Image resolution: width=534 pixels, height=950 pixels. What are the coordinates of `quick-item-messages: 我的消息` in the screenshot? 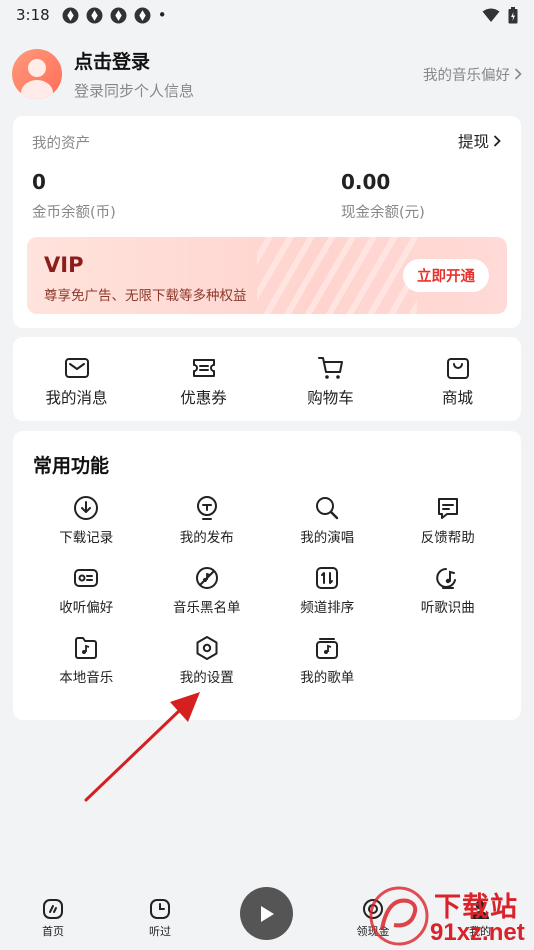 It's located at (76, 379).